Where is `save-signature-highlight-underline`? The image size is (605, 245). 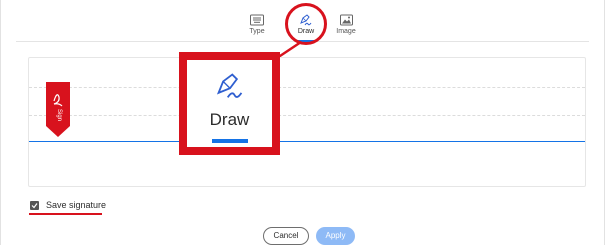 save-signature-highlight-underline is located at coordinates (65, 214).